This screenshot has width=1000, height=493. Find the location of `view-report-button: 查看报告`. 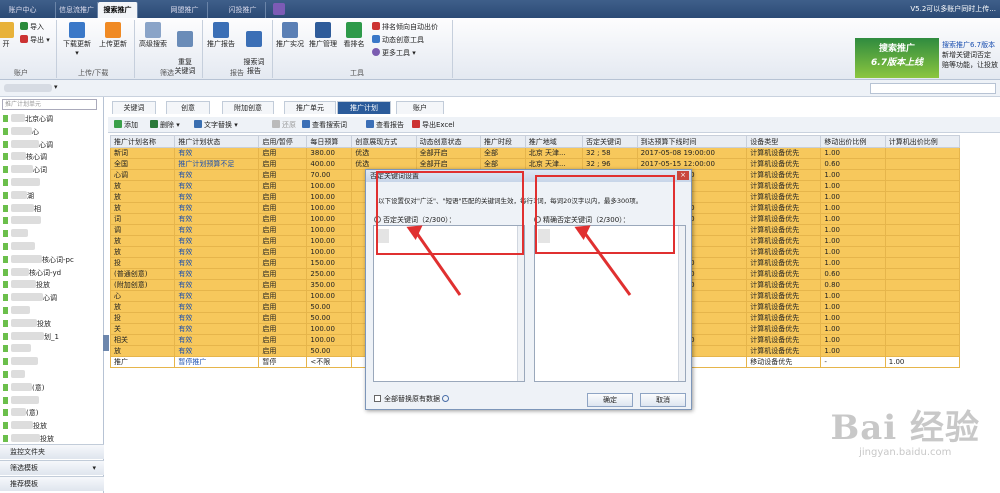

view-report-button: 查看报告 is located at coordinates (385, 125).